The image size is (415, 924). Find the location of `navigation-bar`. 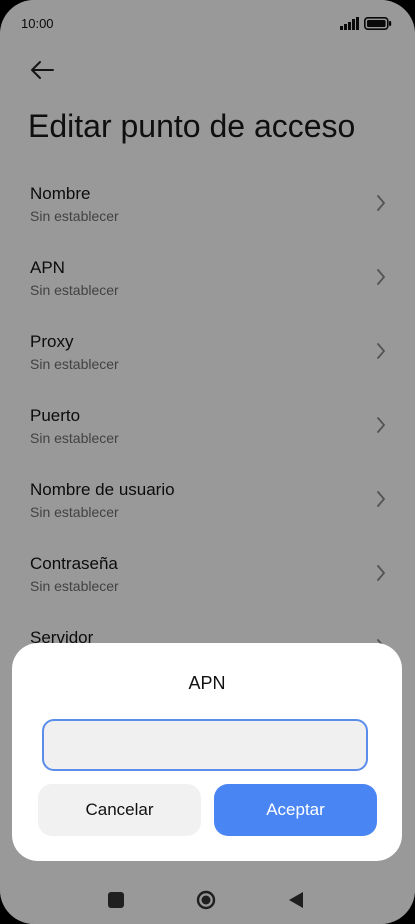

navigation-bar is located at coordinates (207, 897).